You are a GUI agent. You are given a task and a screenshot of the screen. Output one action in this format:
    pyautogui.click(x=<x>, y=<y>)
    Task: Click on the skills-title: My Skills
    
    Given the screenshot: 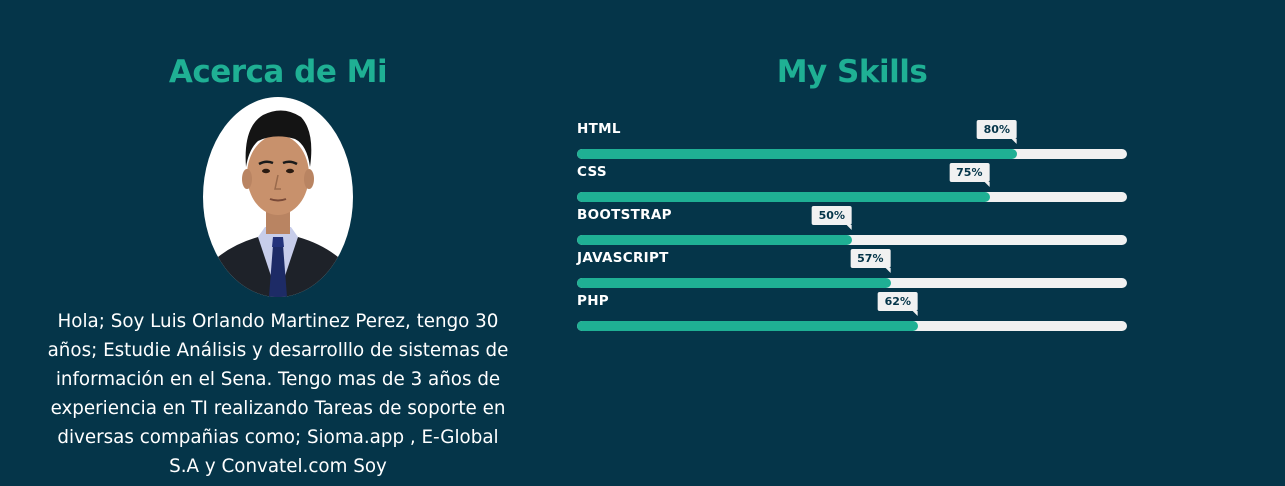 What is the action you would take?
    pyautogui.click(x=852, y=72)
    